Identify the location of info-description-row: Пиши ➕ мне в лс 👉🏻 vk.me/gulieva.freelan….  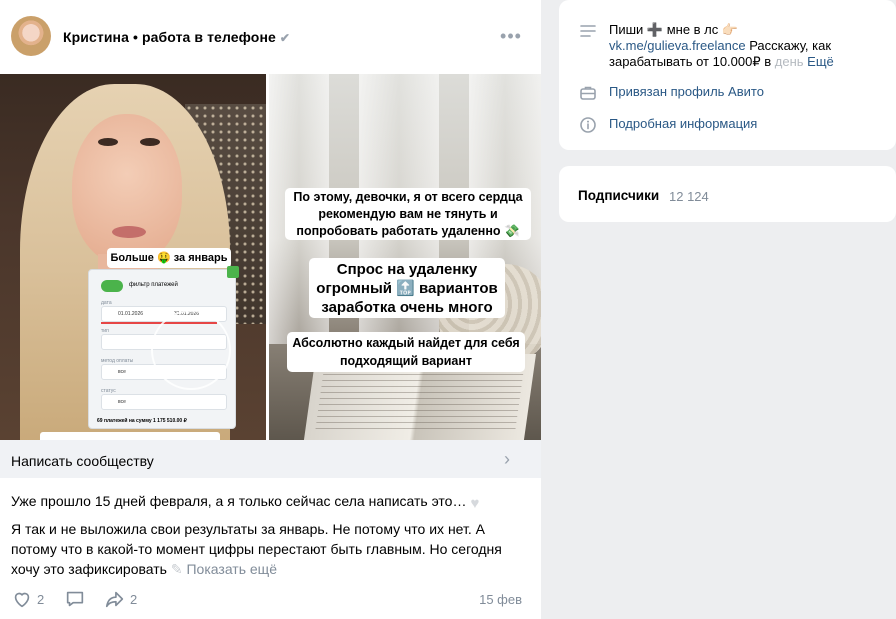
(714, 46).